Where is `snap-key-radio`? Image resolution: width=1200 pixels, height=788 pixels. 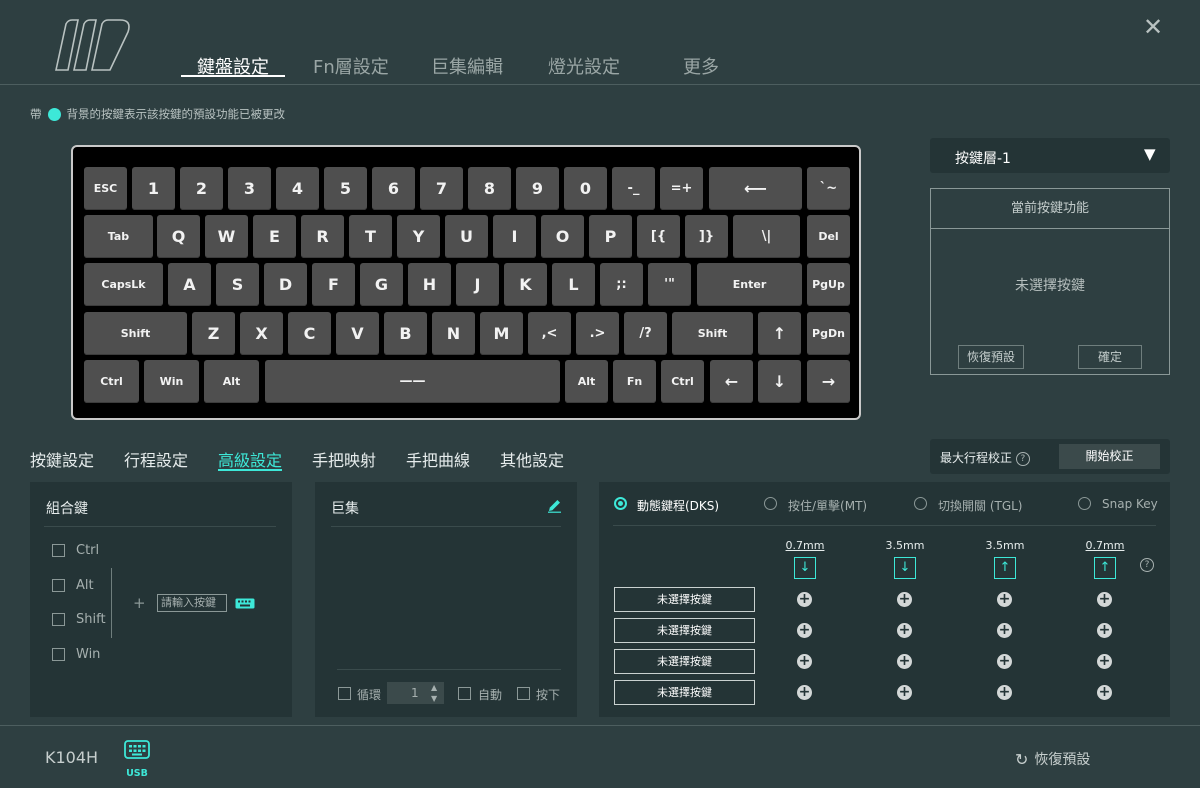 snap-key-radio is located at coordinates (1084, 503).